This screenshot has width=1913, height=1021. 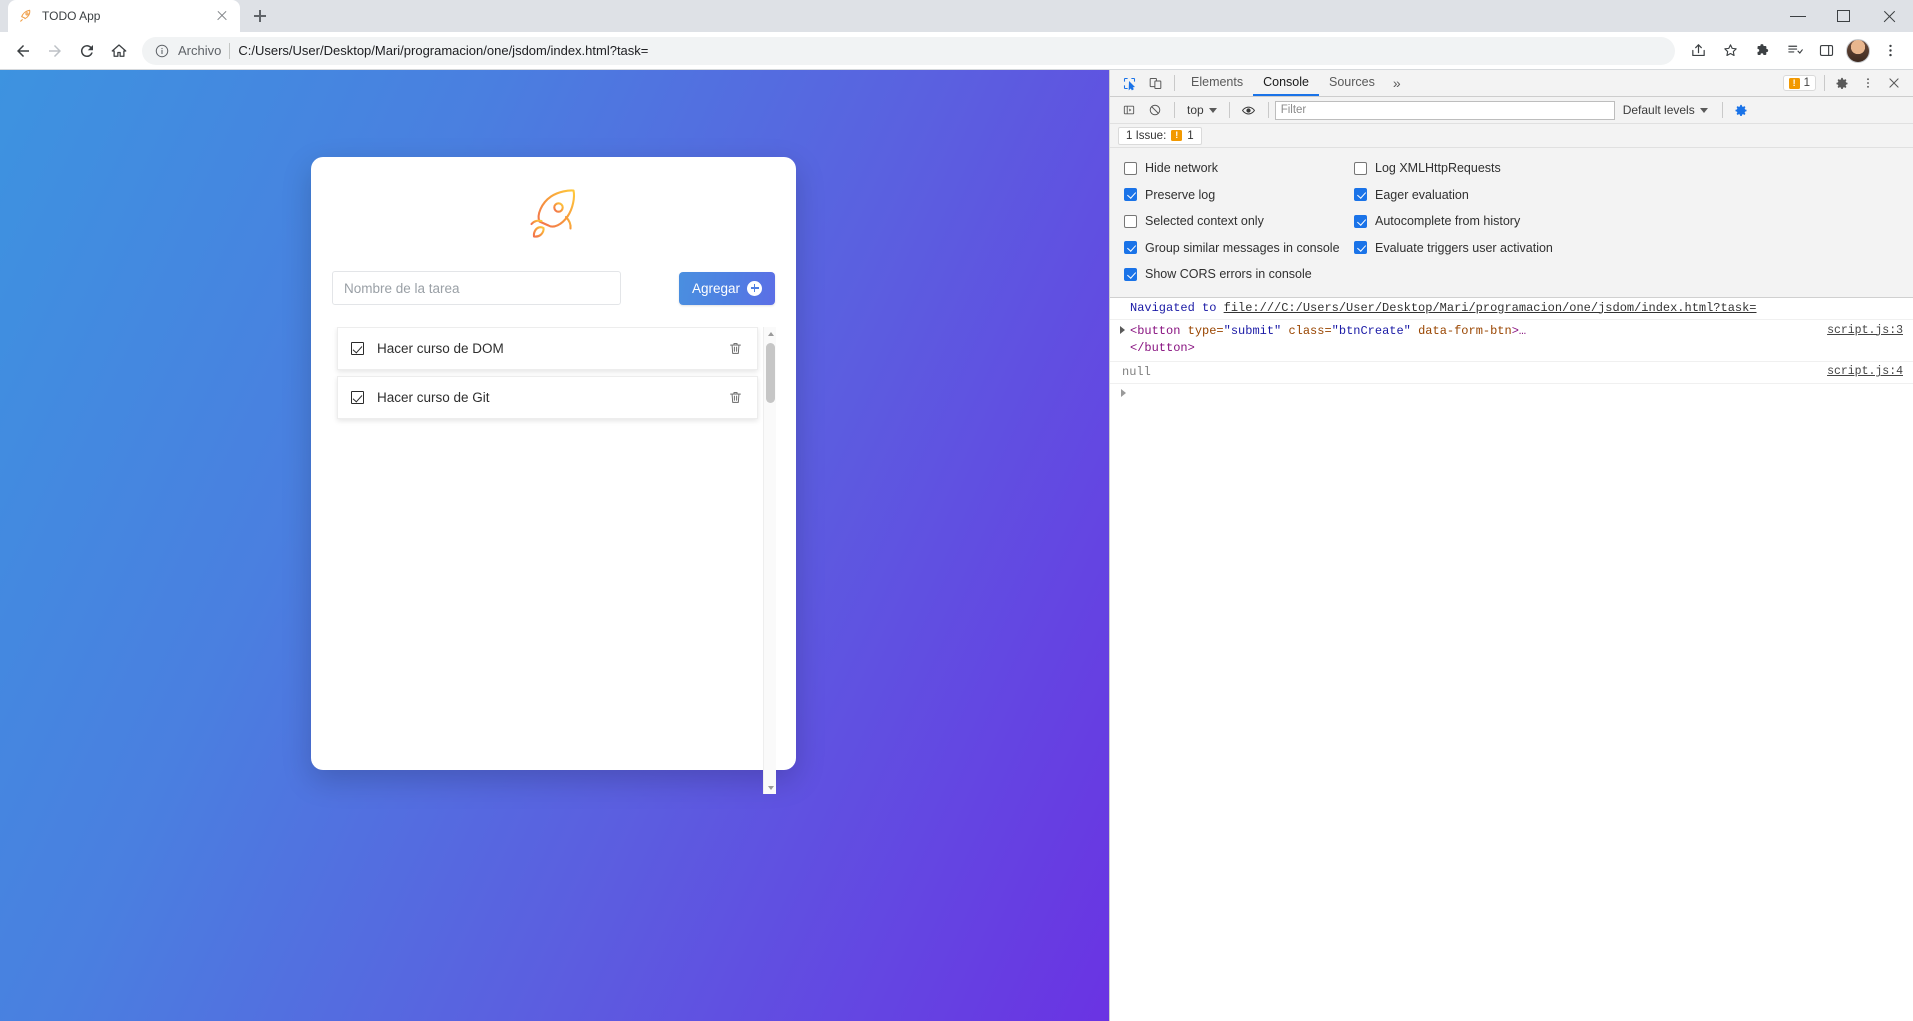 I want to click on console-prompt, so click(x=1511, y=391).